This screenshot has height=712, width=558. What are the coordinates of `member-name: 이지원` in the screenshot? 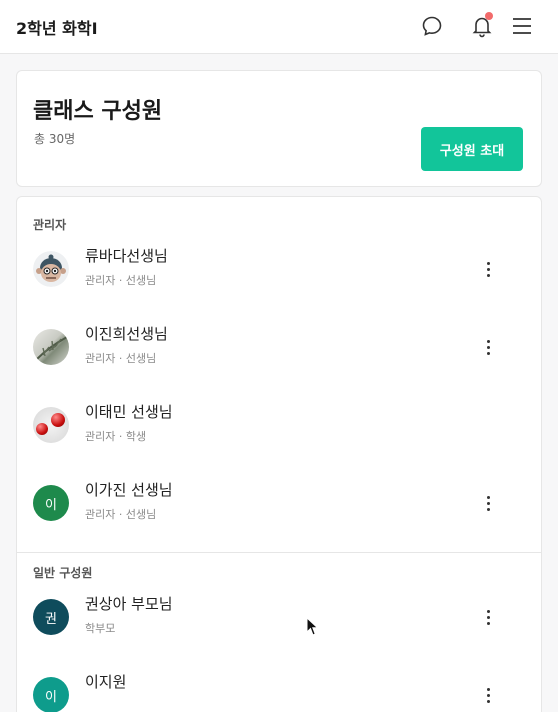 It's located at (106, 682).